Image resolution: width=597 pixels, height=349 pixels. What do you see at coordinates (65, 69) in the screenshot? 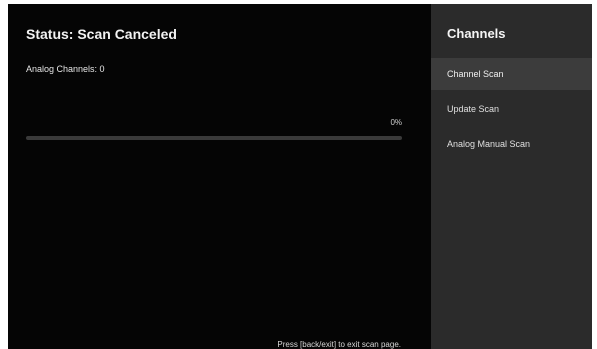
I see `analog-channels-count: Analog Channels: 0` at bounding box center [65, 69].